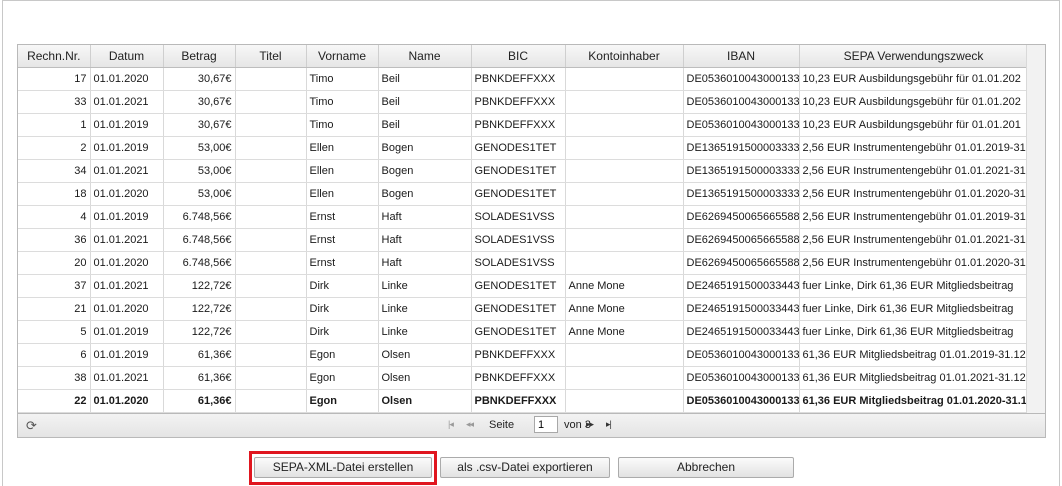 The height and width of the screenshot is (486, 1062). I want to click on vertical-scrollbar, so click(1035, 241).